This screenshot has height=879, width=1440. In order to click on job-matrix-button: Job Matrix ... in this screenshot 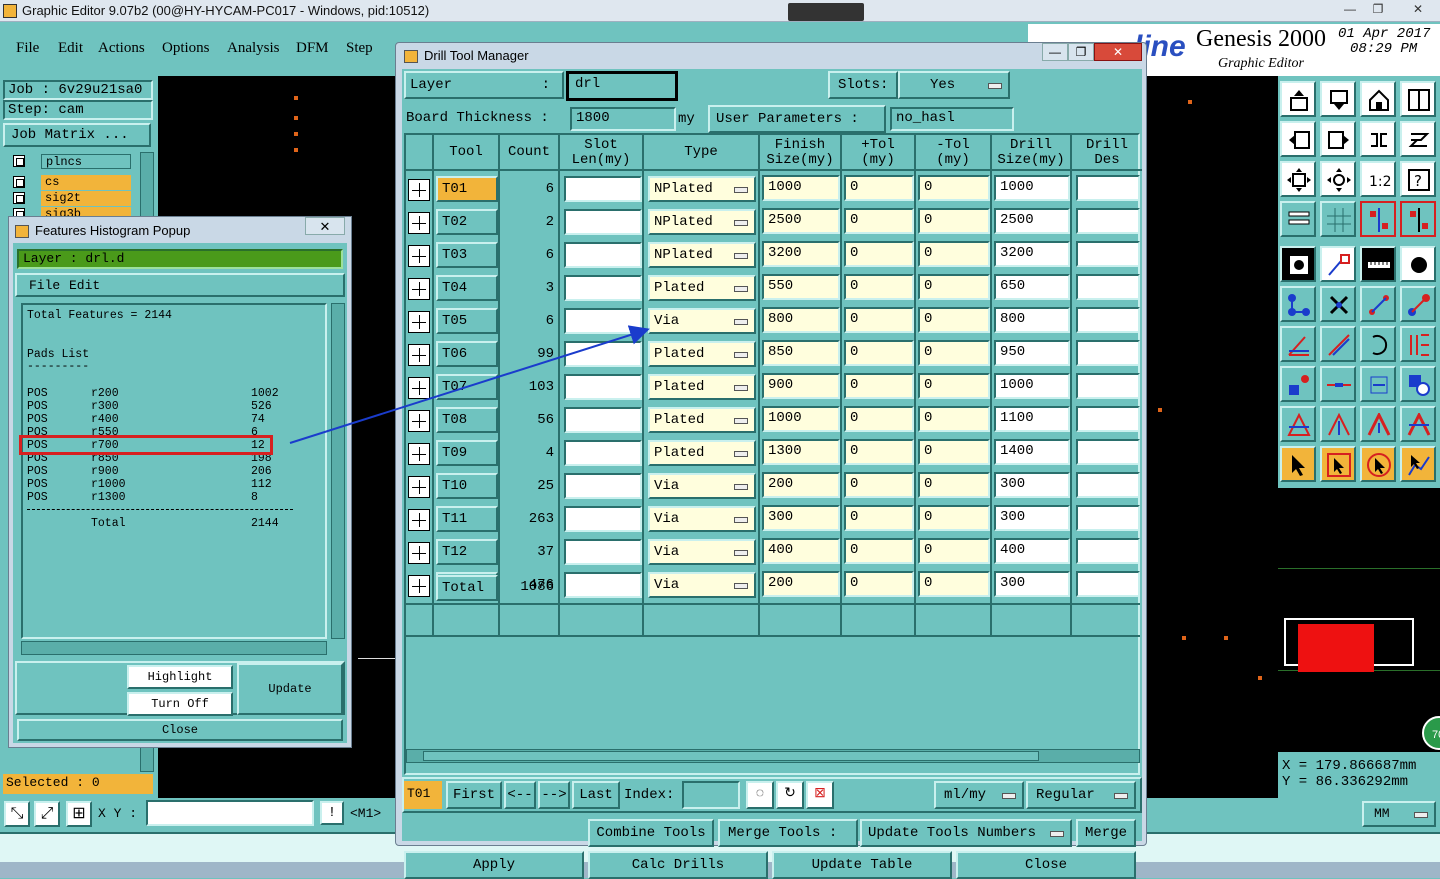, I will do `click(77, 135)`.